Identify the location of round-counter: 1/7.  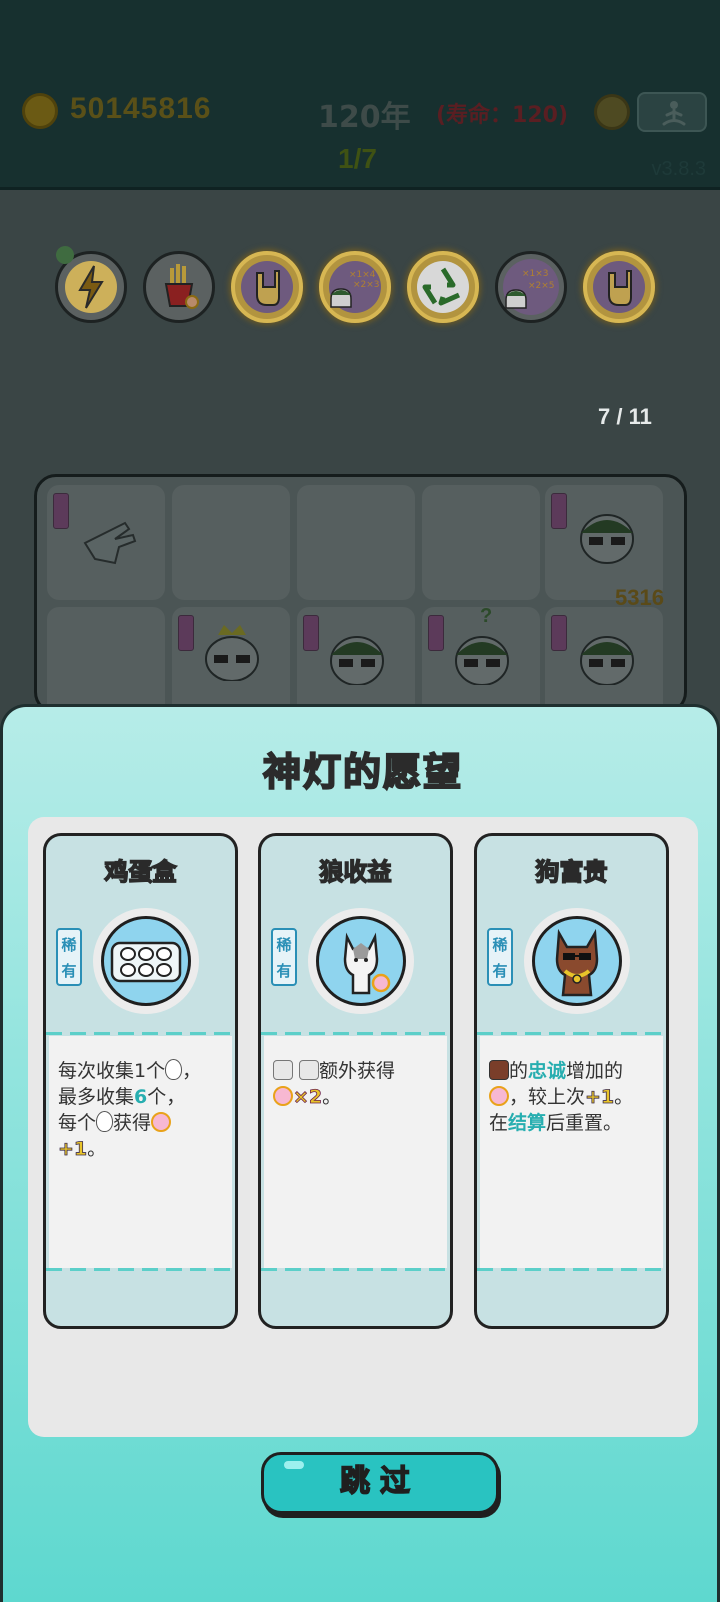
(357, 158).